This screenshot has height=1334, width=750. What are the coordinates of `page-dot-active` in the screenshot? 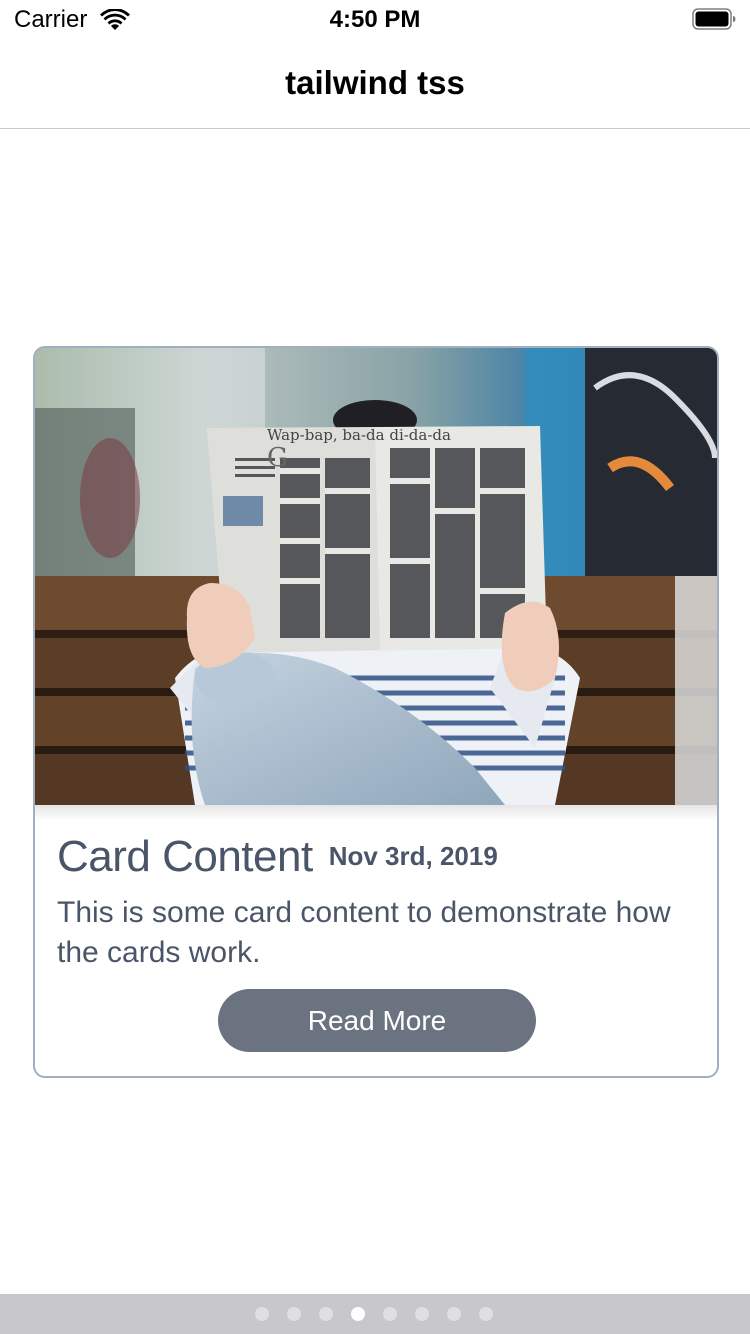 It's located at (358, 1314).